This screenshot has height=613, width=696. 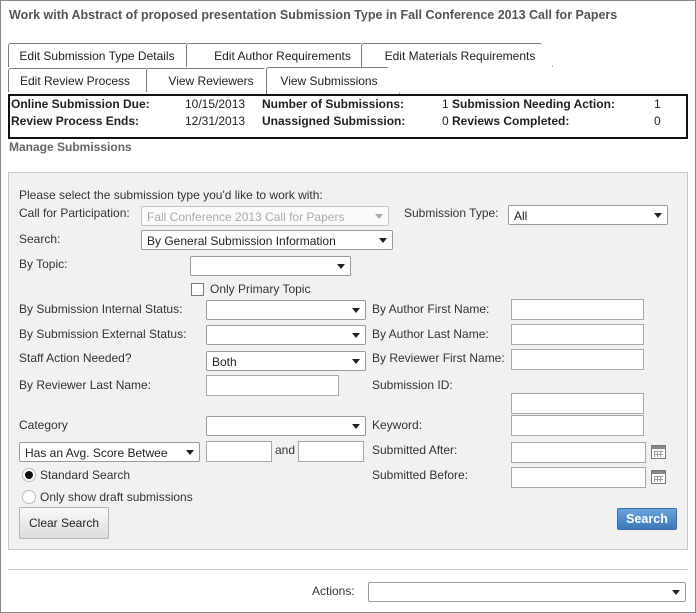 I want to click on submission-id-label: Submission ID:, so click(x=412, y=385).